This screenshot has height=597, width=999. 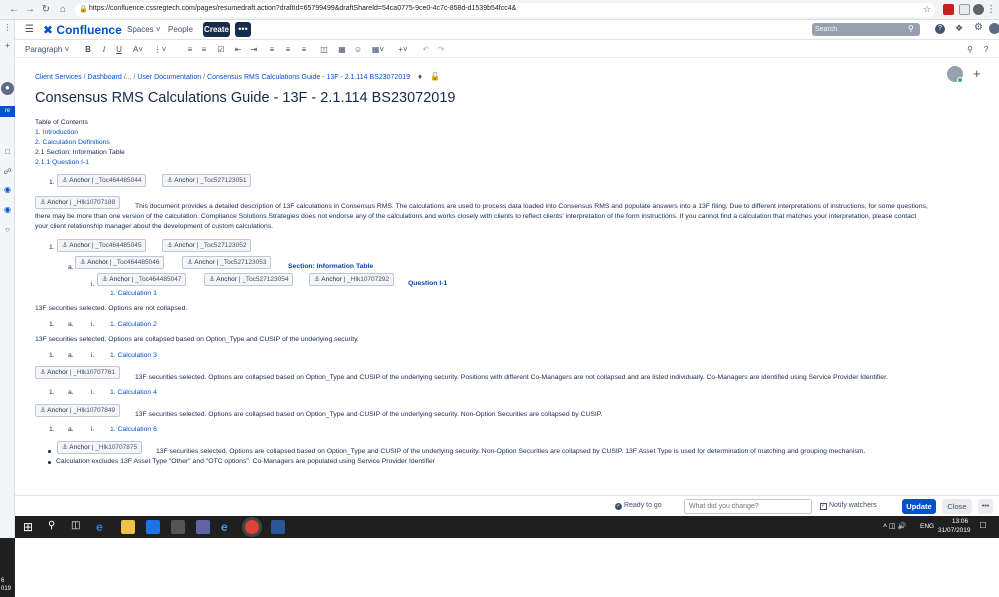 I want to click on word-icon, so click(x=278, y=527).